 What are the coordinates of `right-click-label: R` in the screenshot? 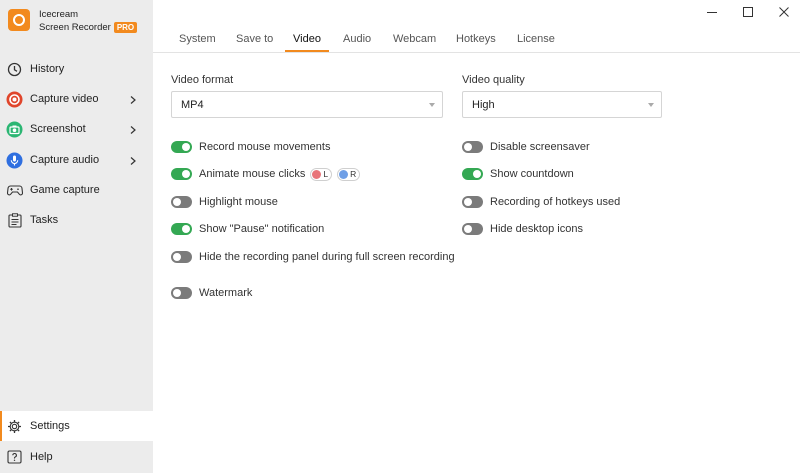 It's located at (353, 174).